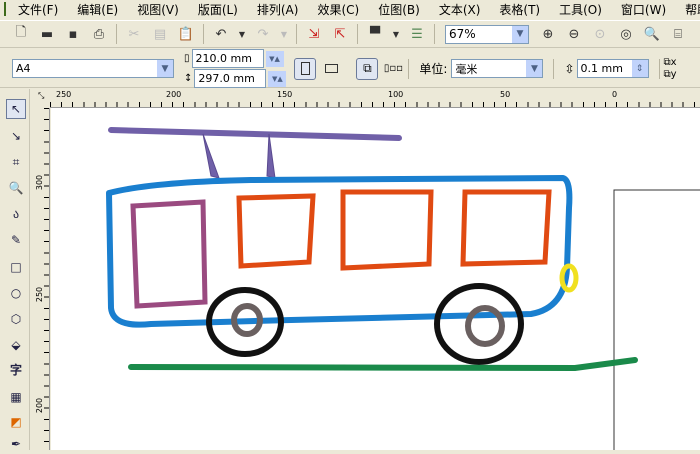 Image resolution: width=700 pixels, height=454 pixels. Describe the element at coordinates (160, 34) in the screenshot. I see `copy-icon: ▤` at that location.